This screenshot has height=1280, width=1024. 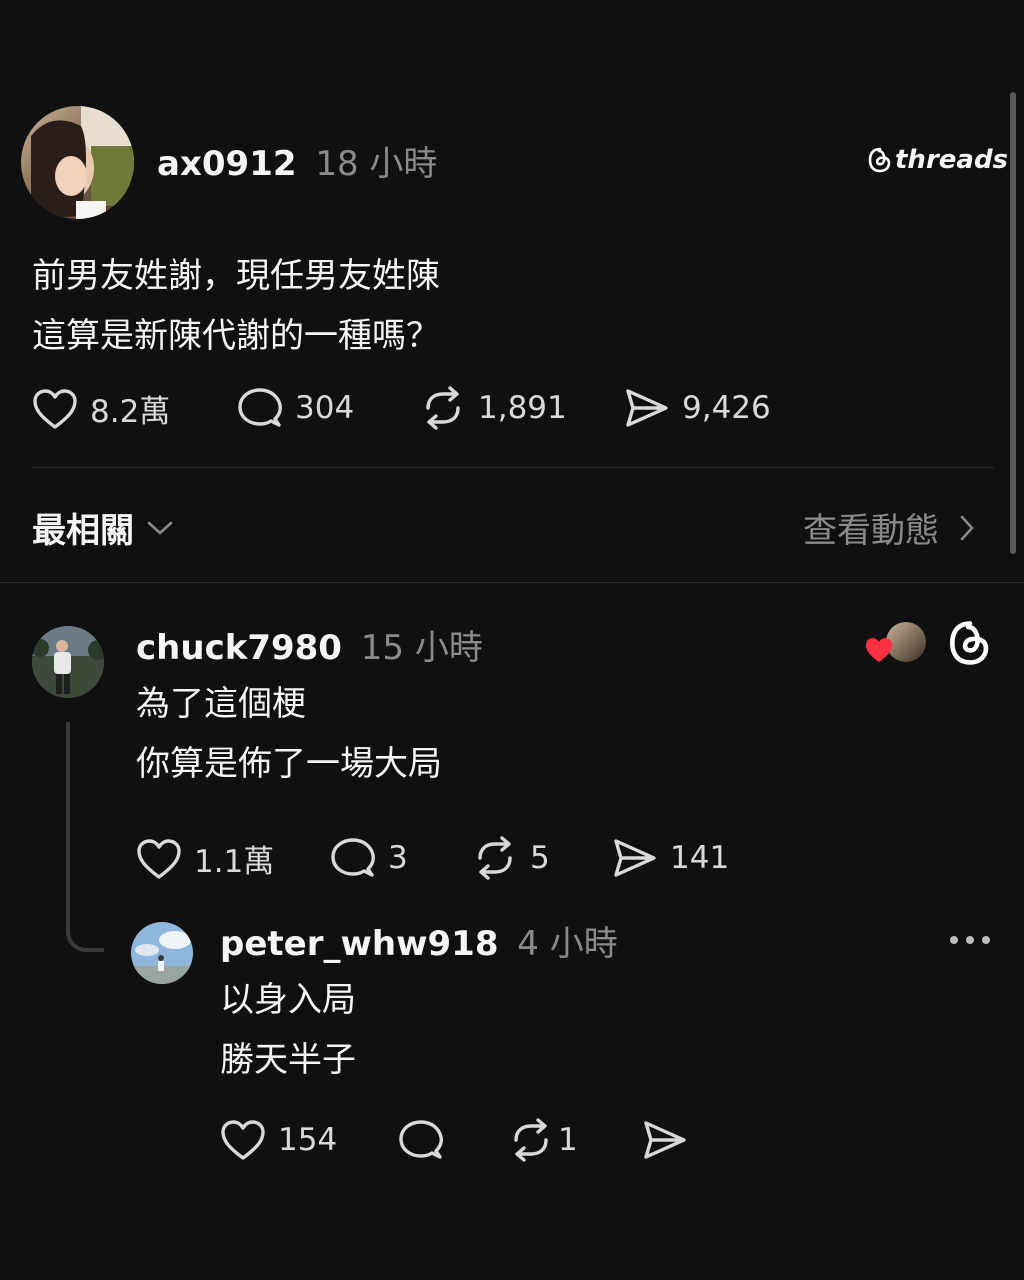 I want to click on nested-reply-timestamp: 4 小時, so click(x=567, y=944).